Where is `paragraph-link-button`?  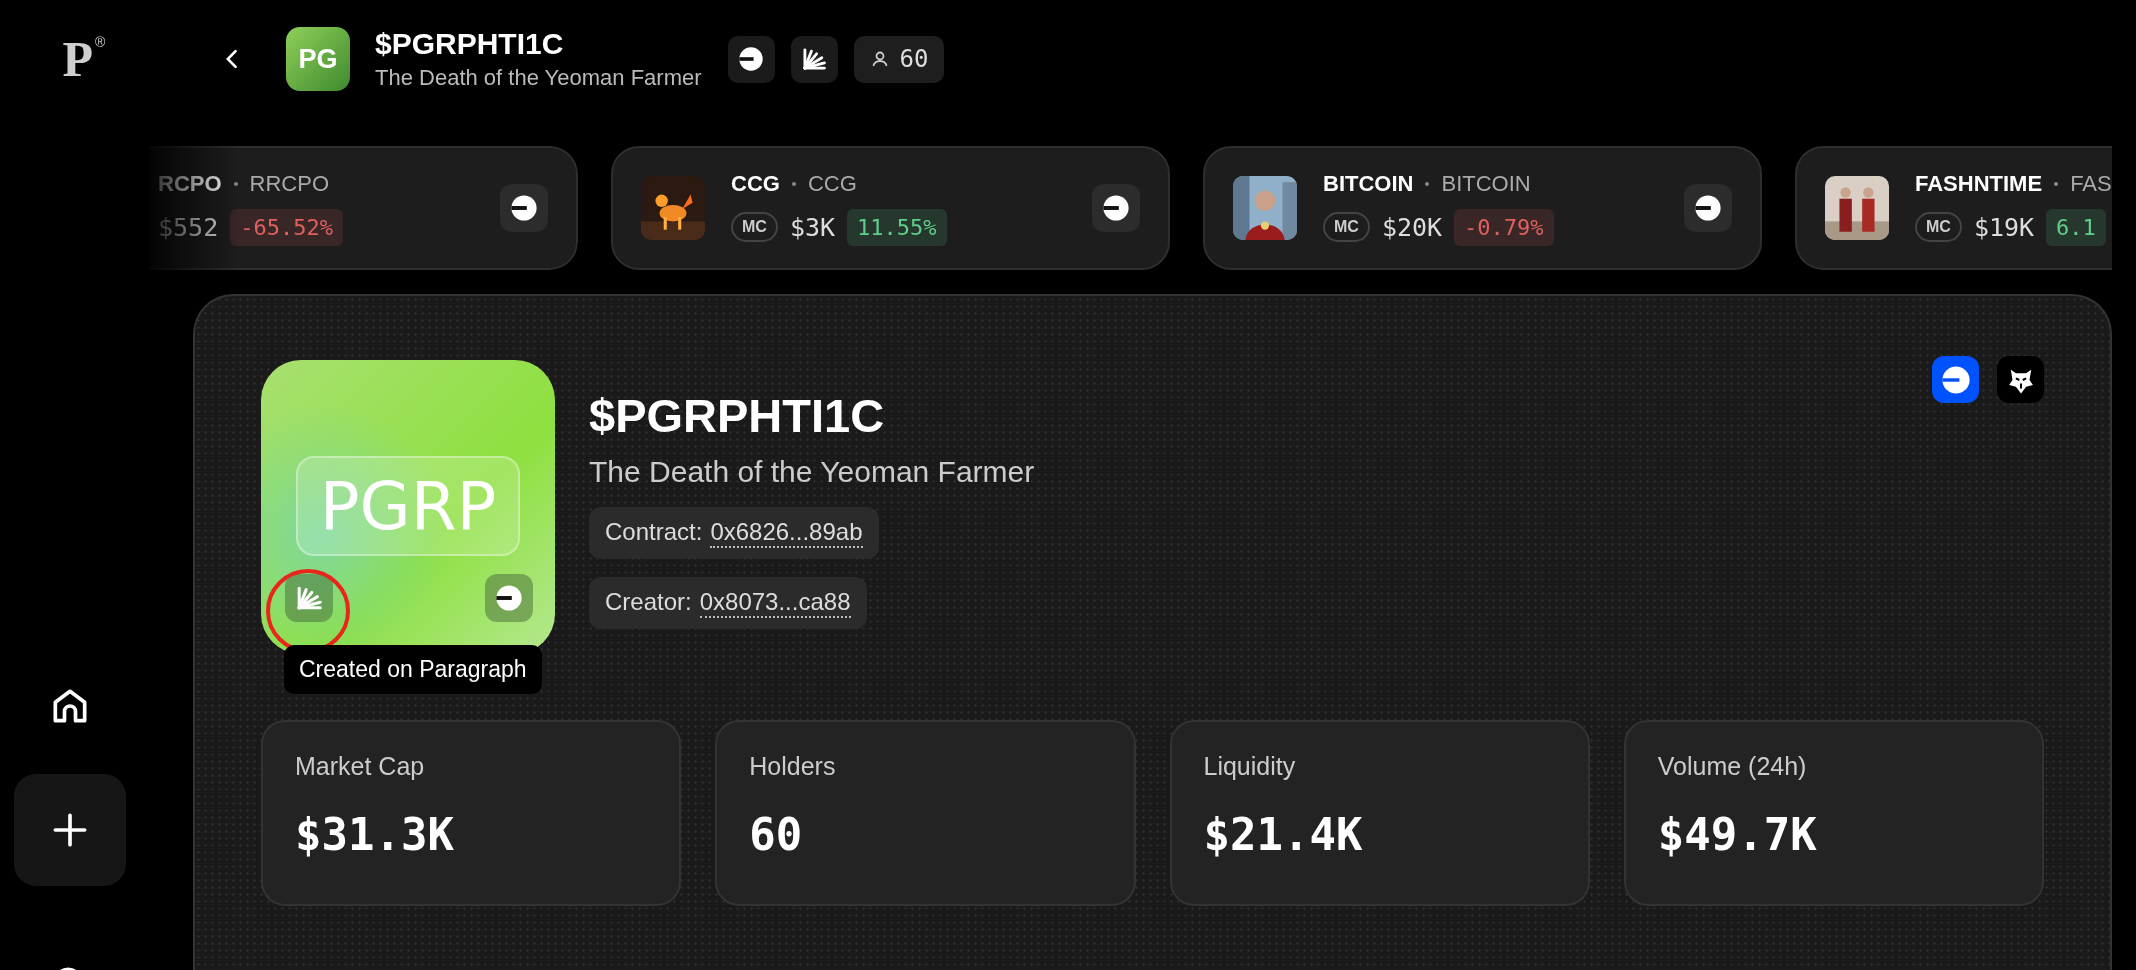 paragraph-link-button is located at coordinates (814, 59).